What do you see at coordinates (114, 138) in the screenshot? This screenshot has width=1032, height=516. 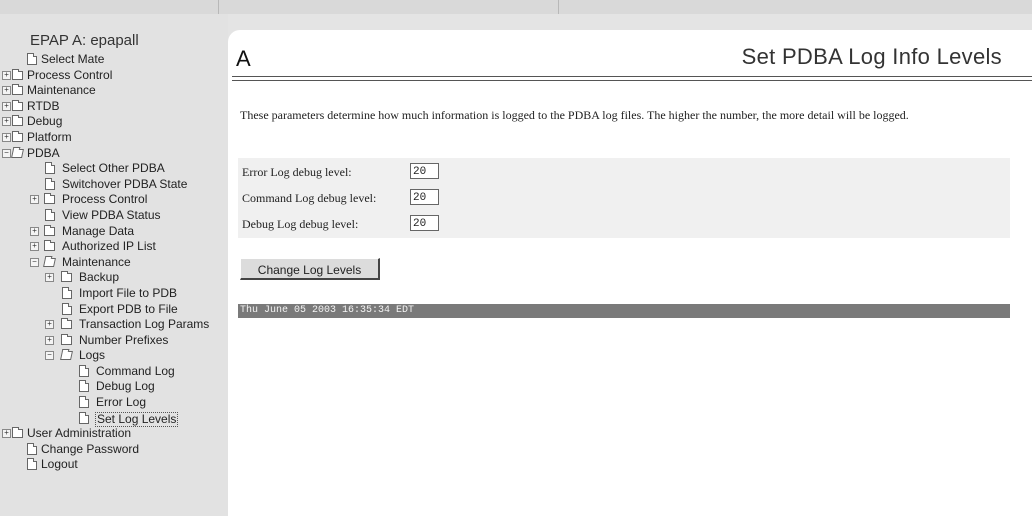 I see `nav-item-platform: + Platform` at bounding box center [114, 138].